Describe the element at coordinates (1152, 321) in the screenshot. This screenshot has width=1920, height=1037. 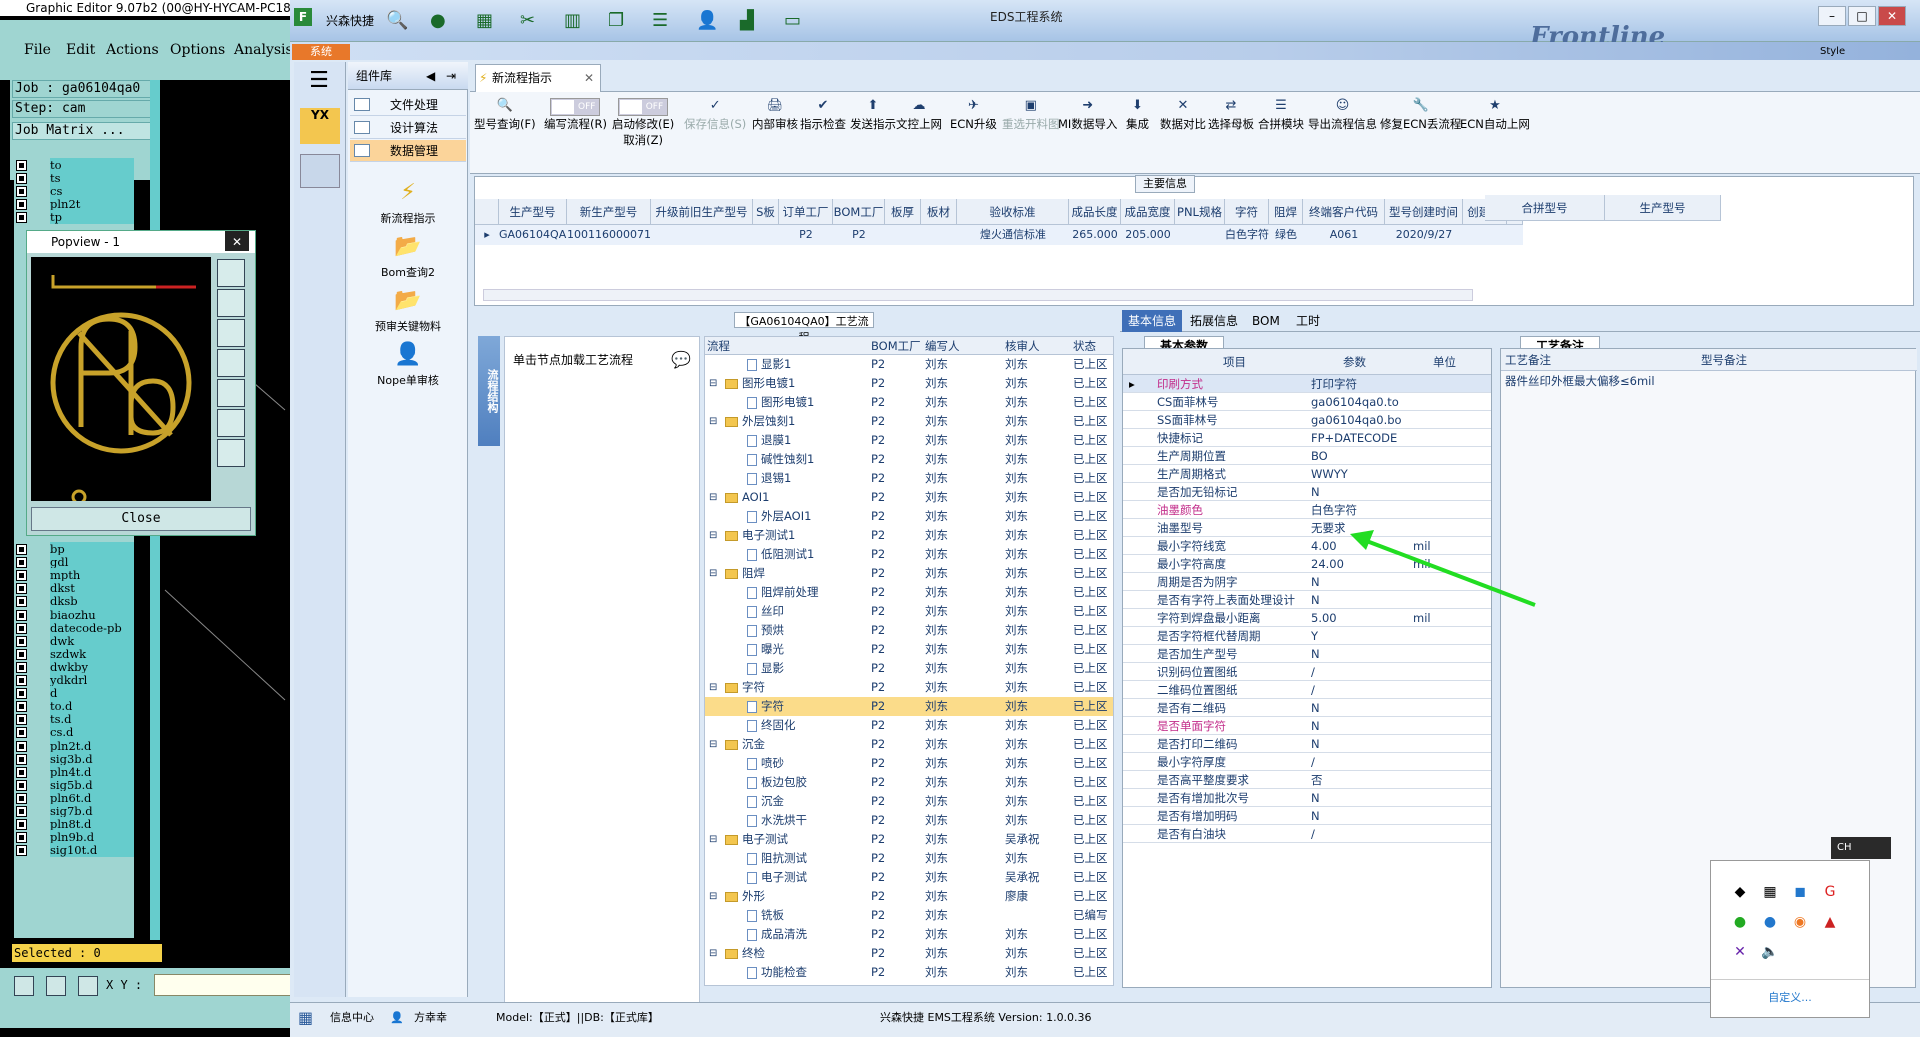
I see `tab-basic-info: 基本信息` at that location.